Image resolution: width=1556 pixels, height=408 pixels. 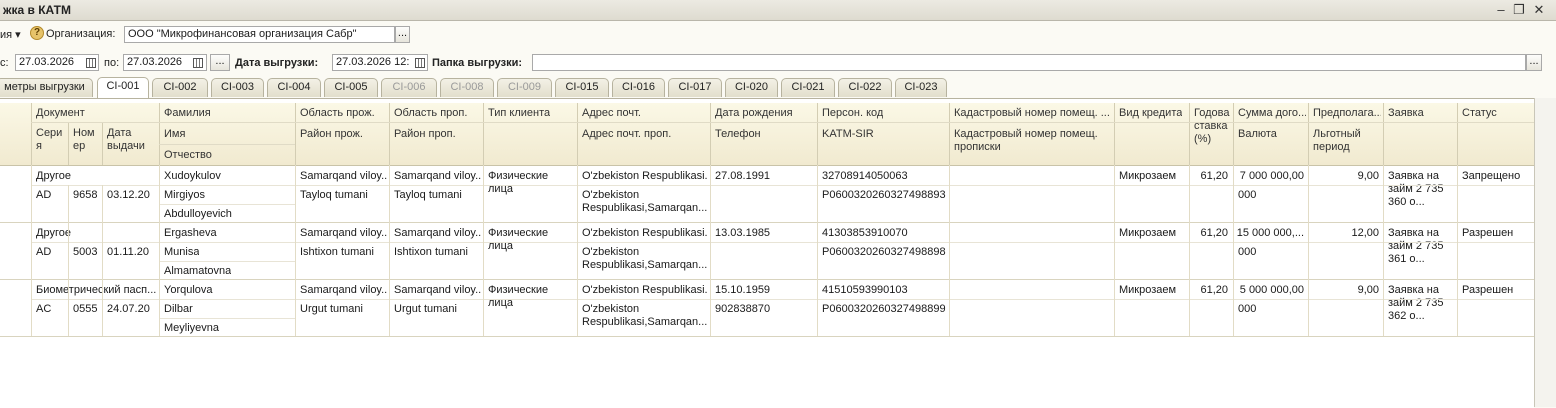 What do you see at coordinates (848, 134) in the screenshot?
I see `header-katm-sir: KATM-SIR` at bounding box center [848, 134].